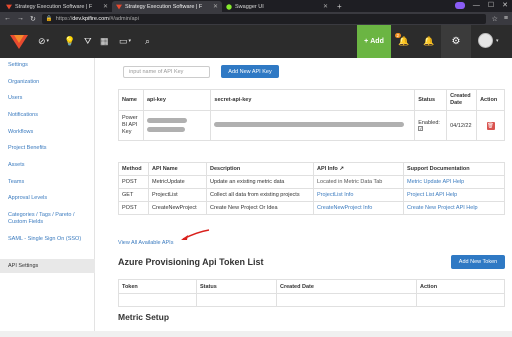 This screenshot has width=512, height=337. What do you see at coordinates (454, 195) in the screenshot?
I see `support-doc-link: Project List API Help` at bounding box center [454, 195].